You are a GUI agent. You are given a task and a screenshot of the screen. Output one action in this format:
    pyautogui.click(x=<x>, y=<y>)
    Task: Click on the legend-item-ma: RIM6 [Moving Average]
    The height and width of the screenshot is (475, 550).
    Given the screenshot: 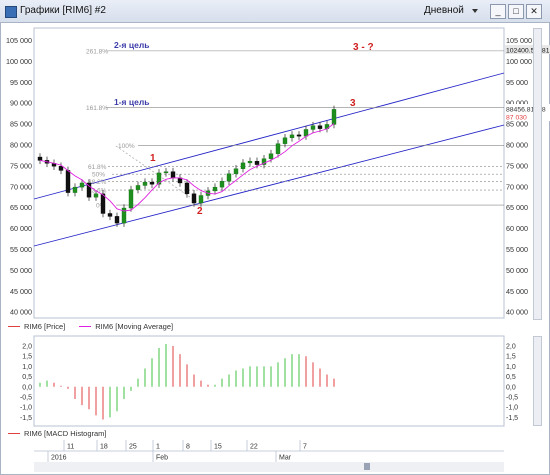 What is the action you would take?
    pyautogui.click(x=126, y=326)
    